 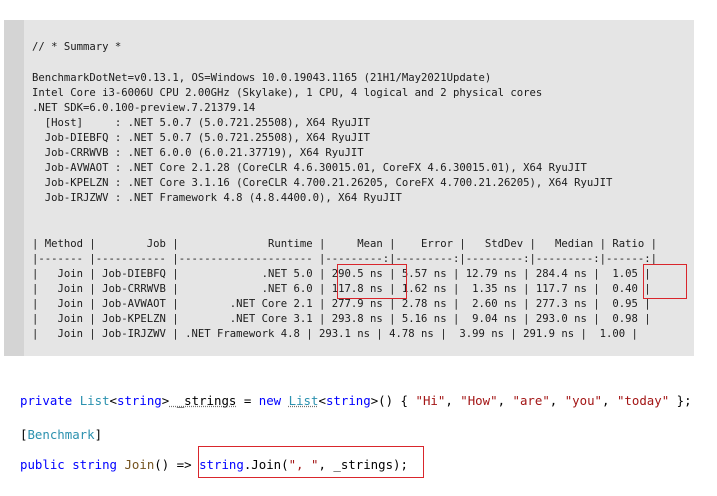 I want to click on string-literal: "are", so click(x=531, y=400).